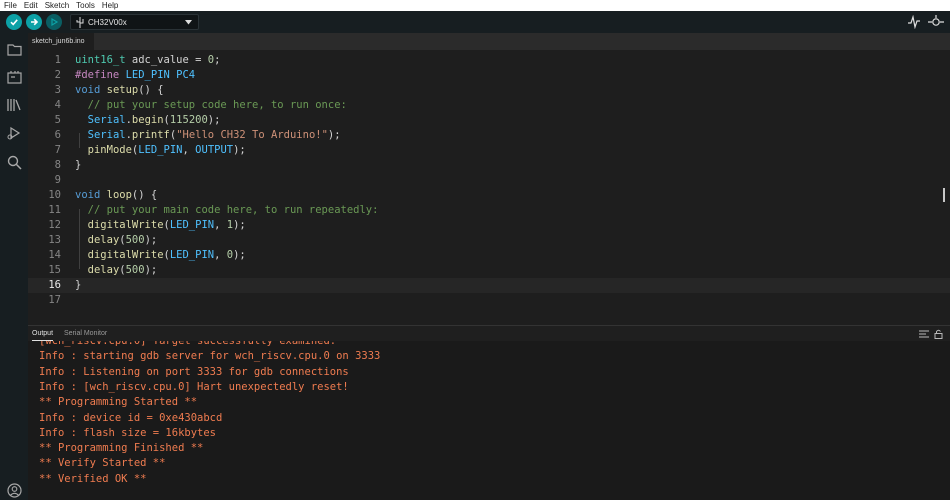  I want to click on code-line: 7 pinMode(LED_PIN, OUTPUT);, so click(489, 150).